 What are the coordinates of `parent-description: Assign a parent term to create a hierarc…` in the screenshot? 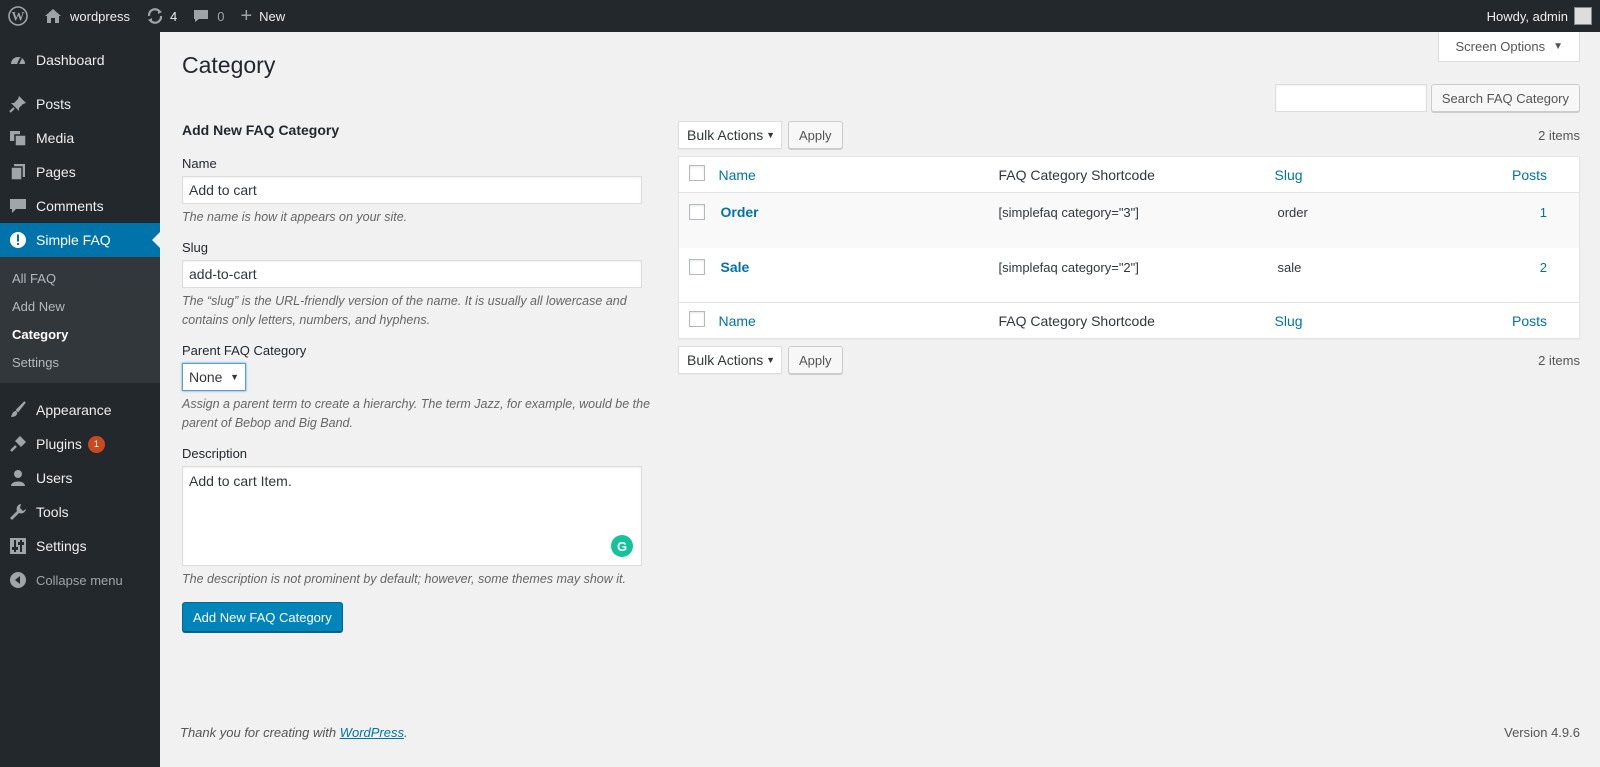 It's located at (416, 413).